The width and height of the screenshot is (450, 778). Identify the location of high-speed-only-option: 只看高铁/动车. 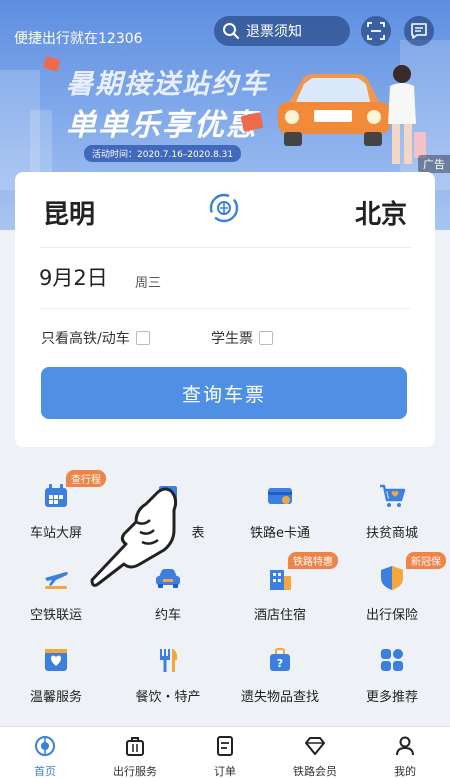
(95, 338).